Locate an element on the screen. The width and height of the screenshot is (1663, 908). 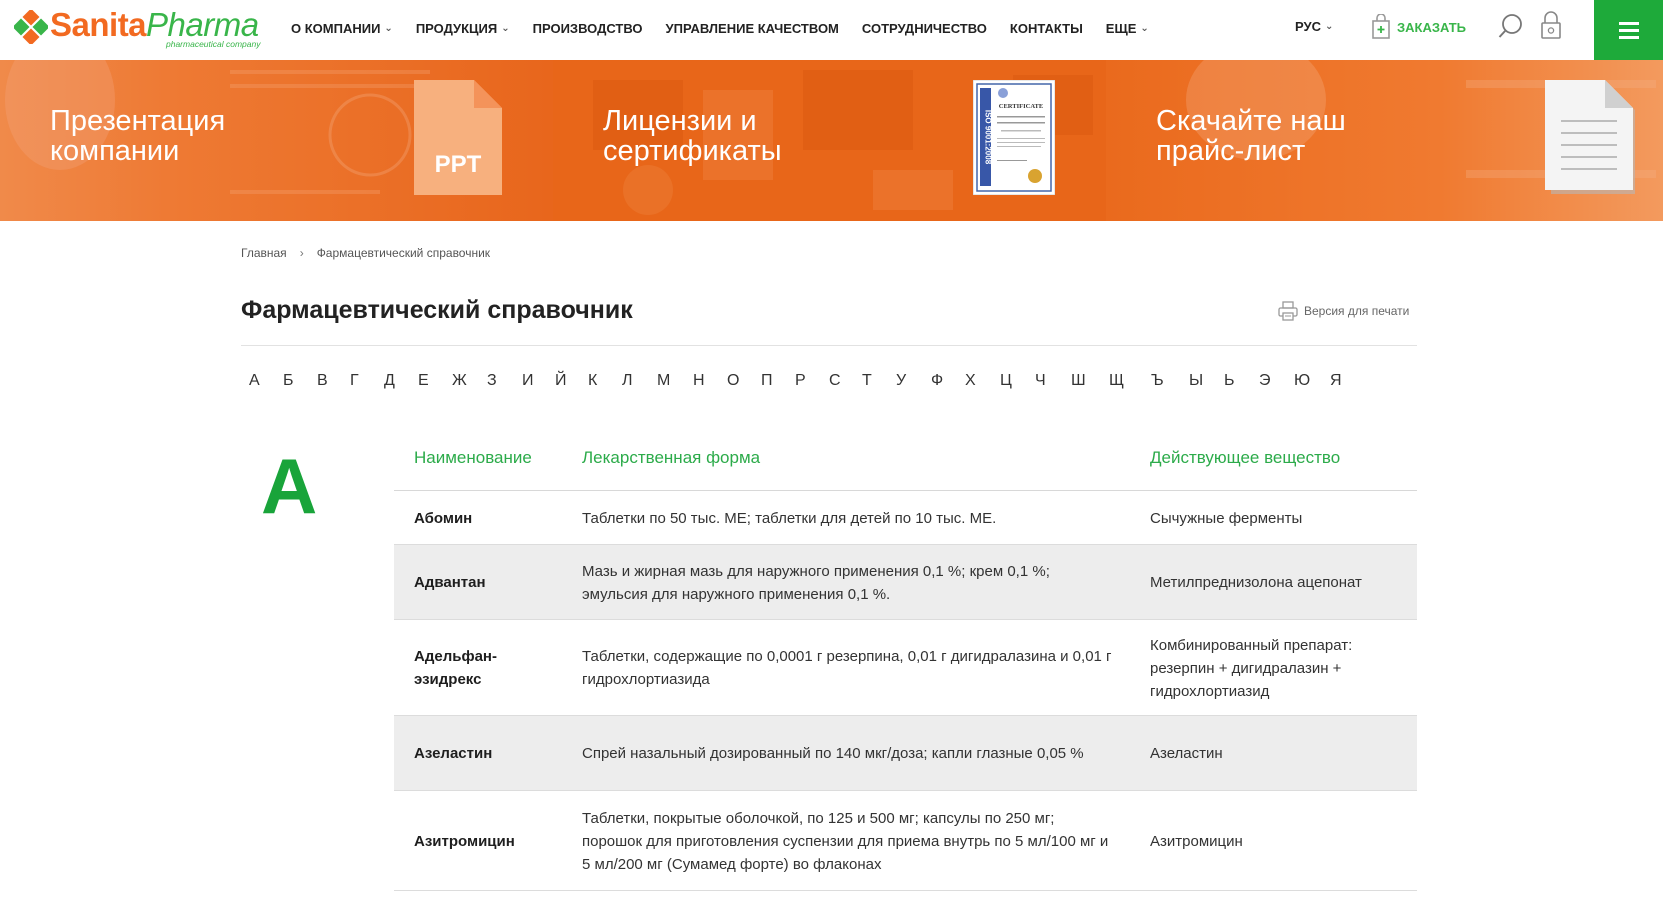
section-letter: А is located at coordinates (289, 486).